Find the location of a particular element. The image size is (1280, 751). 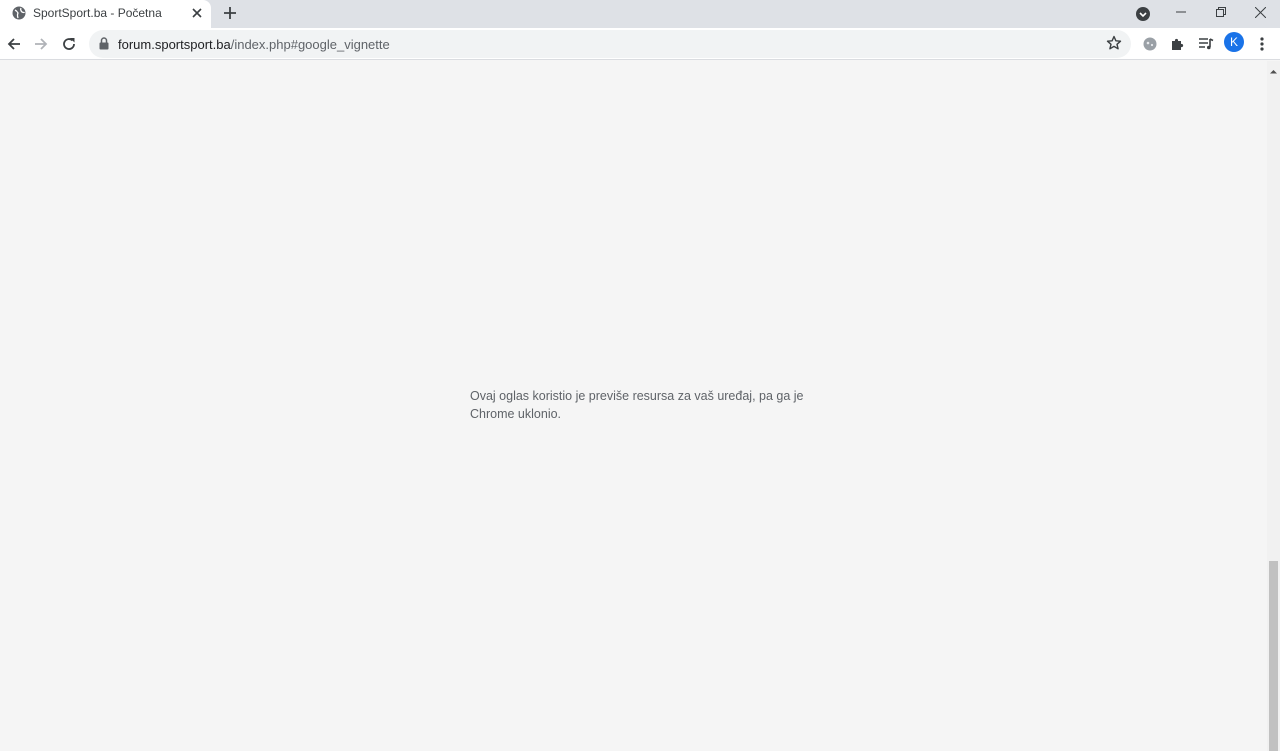

scroll-up-arrow-icon is located at coordinates (1273, 68).